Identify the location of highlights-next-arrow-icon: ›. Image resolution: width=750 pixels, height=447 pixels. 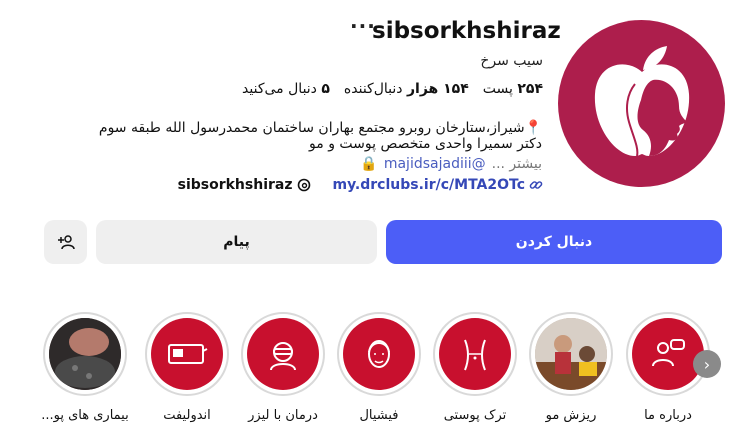
(707, 364).